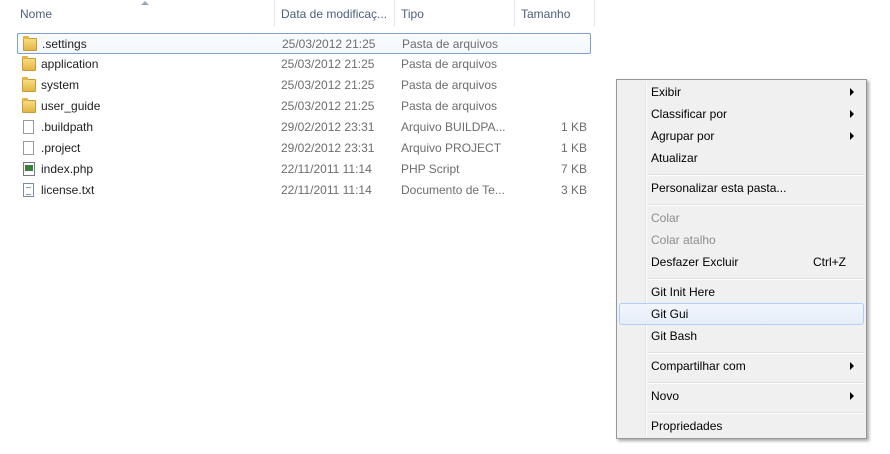  Describe the element at coordinates (741, 396) in the screenshot. I see `menu-item-new: Novo` at that location.